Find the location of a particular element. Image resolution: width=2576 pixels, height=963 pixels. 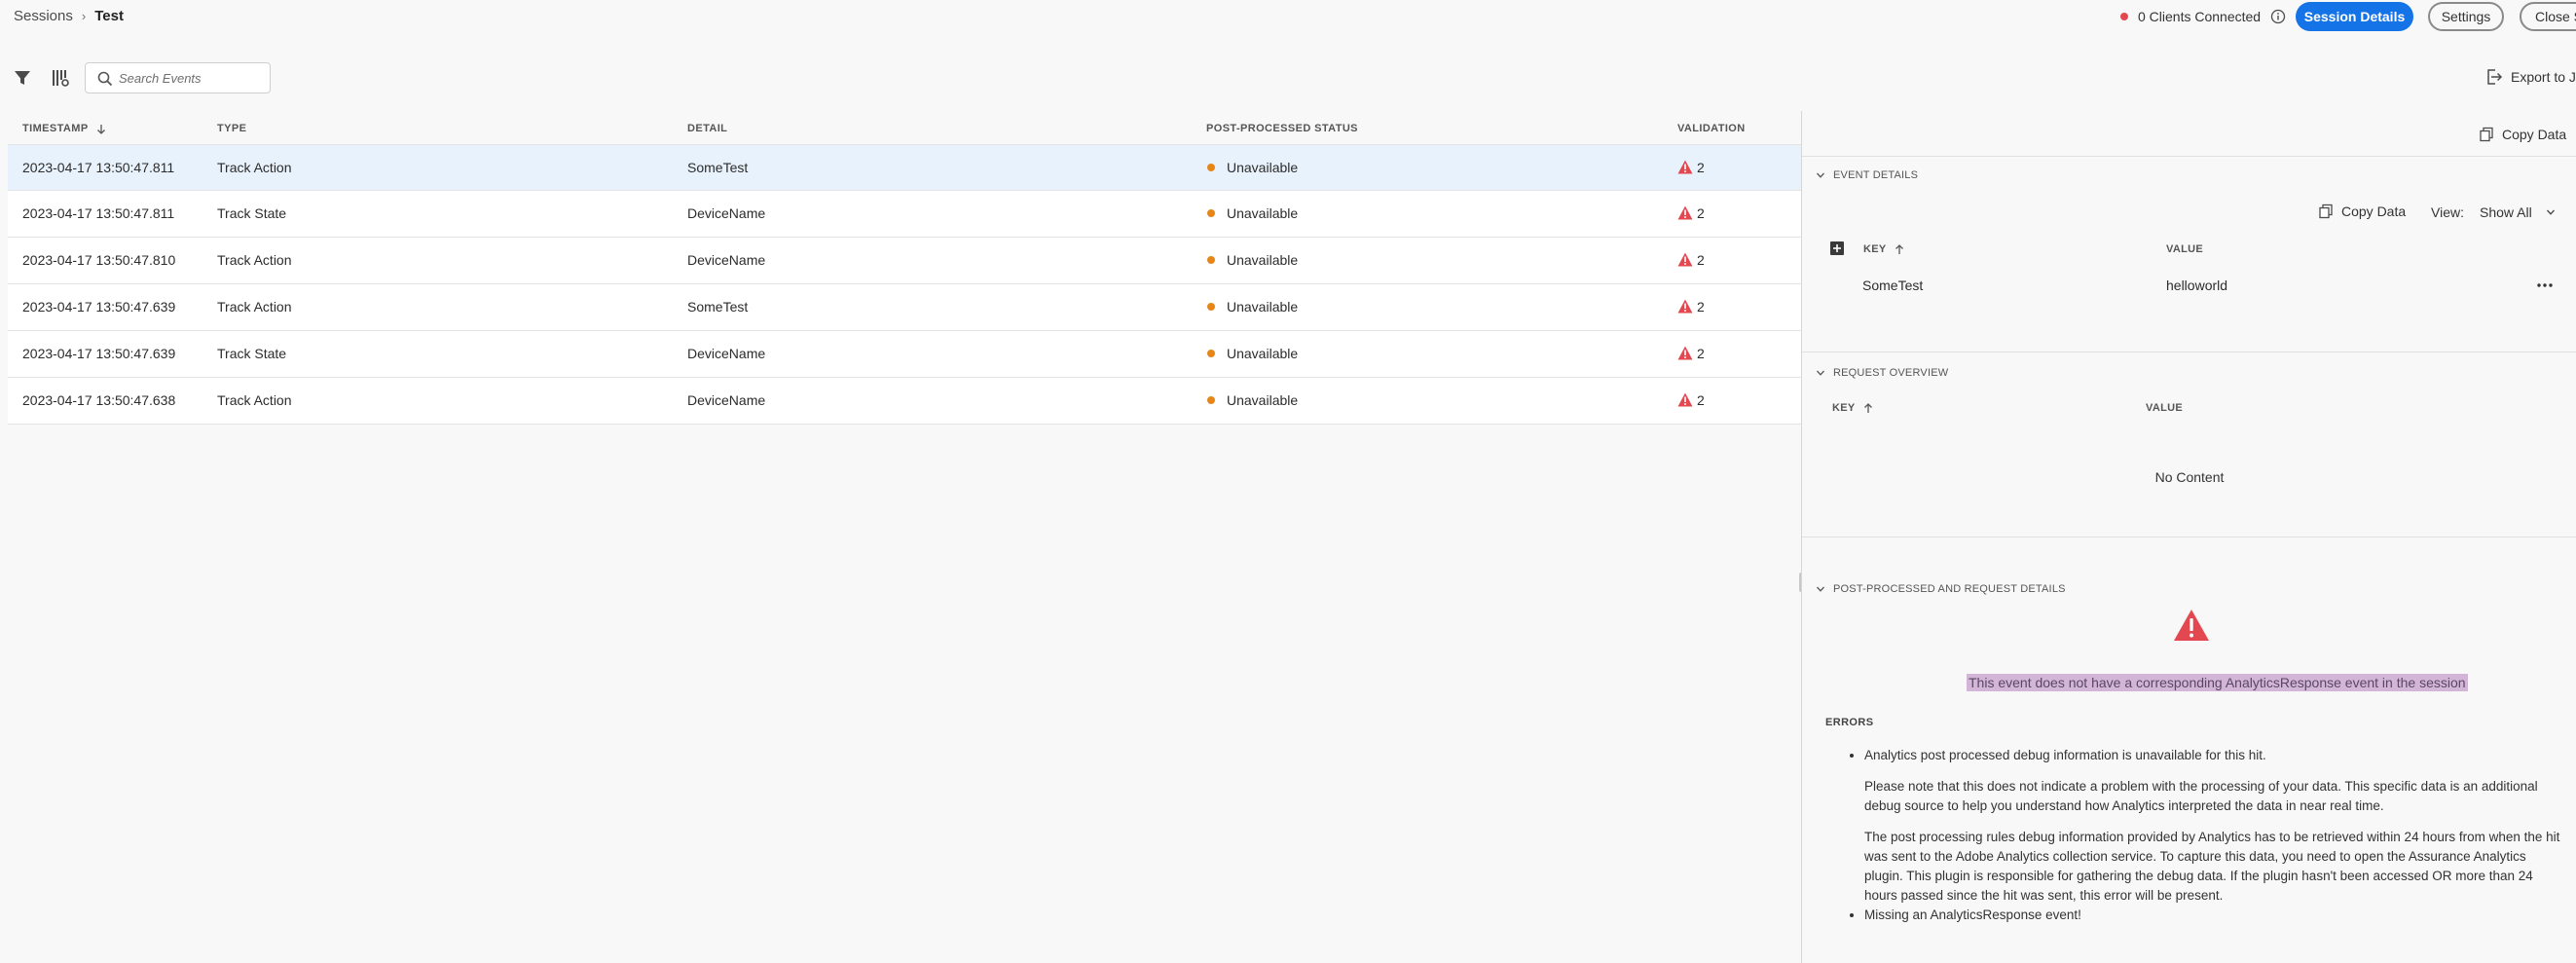

cell-timestamp: 2023-04-17 13:50:47.811 is located at coordinates (98, 213).